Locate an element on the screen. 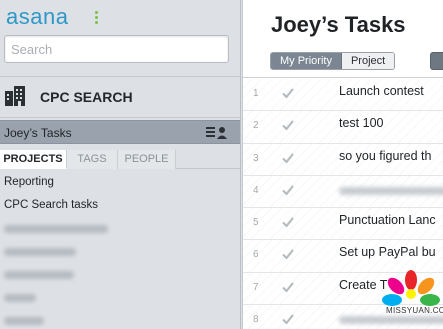  task-name: Punctuation Lanc is located at coordinates (387, 220).